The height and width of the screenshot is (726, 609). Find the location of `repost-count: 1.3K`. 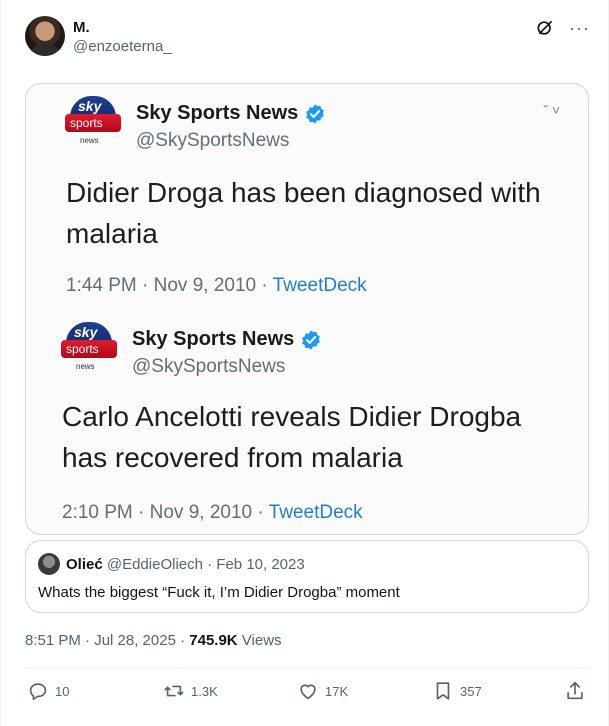

repost-count: 1.3K is located at coordinates (204, 691).